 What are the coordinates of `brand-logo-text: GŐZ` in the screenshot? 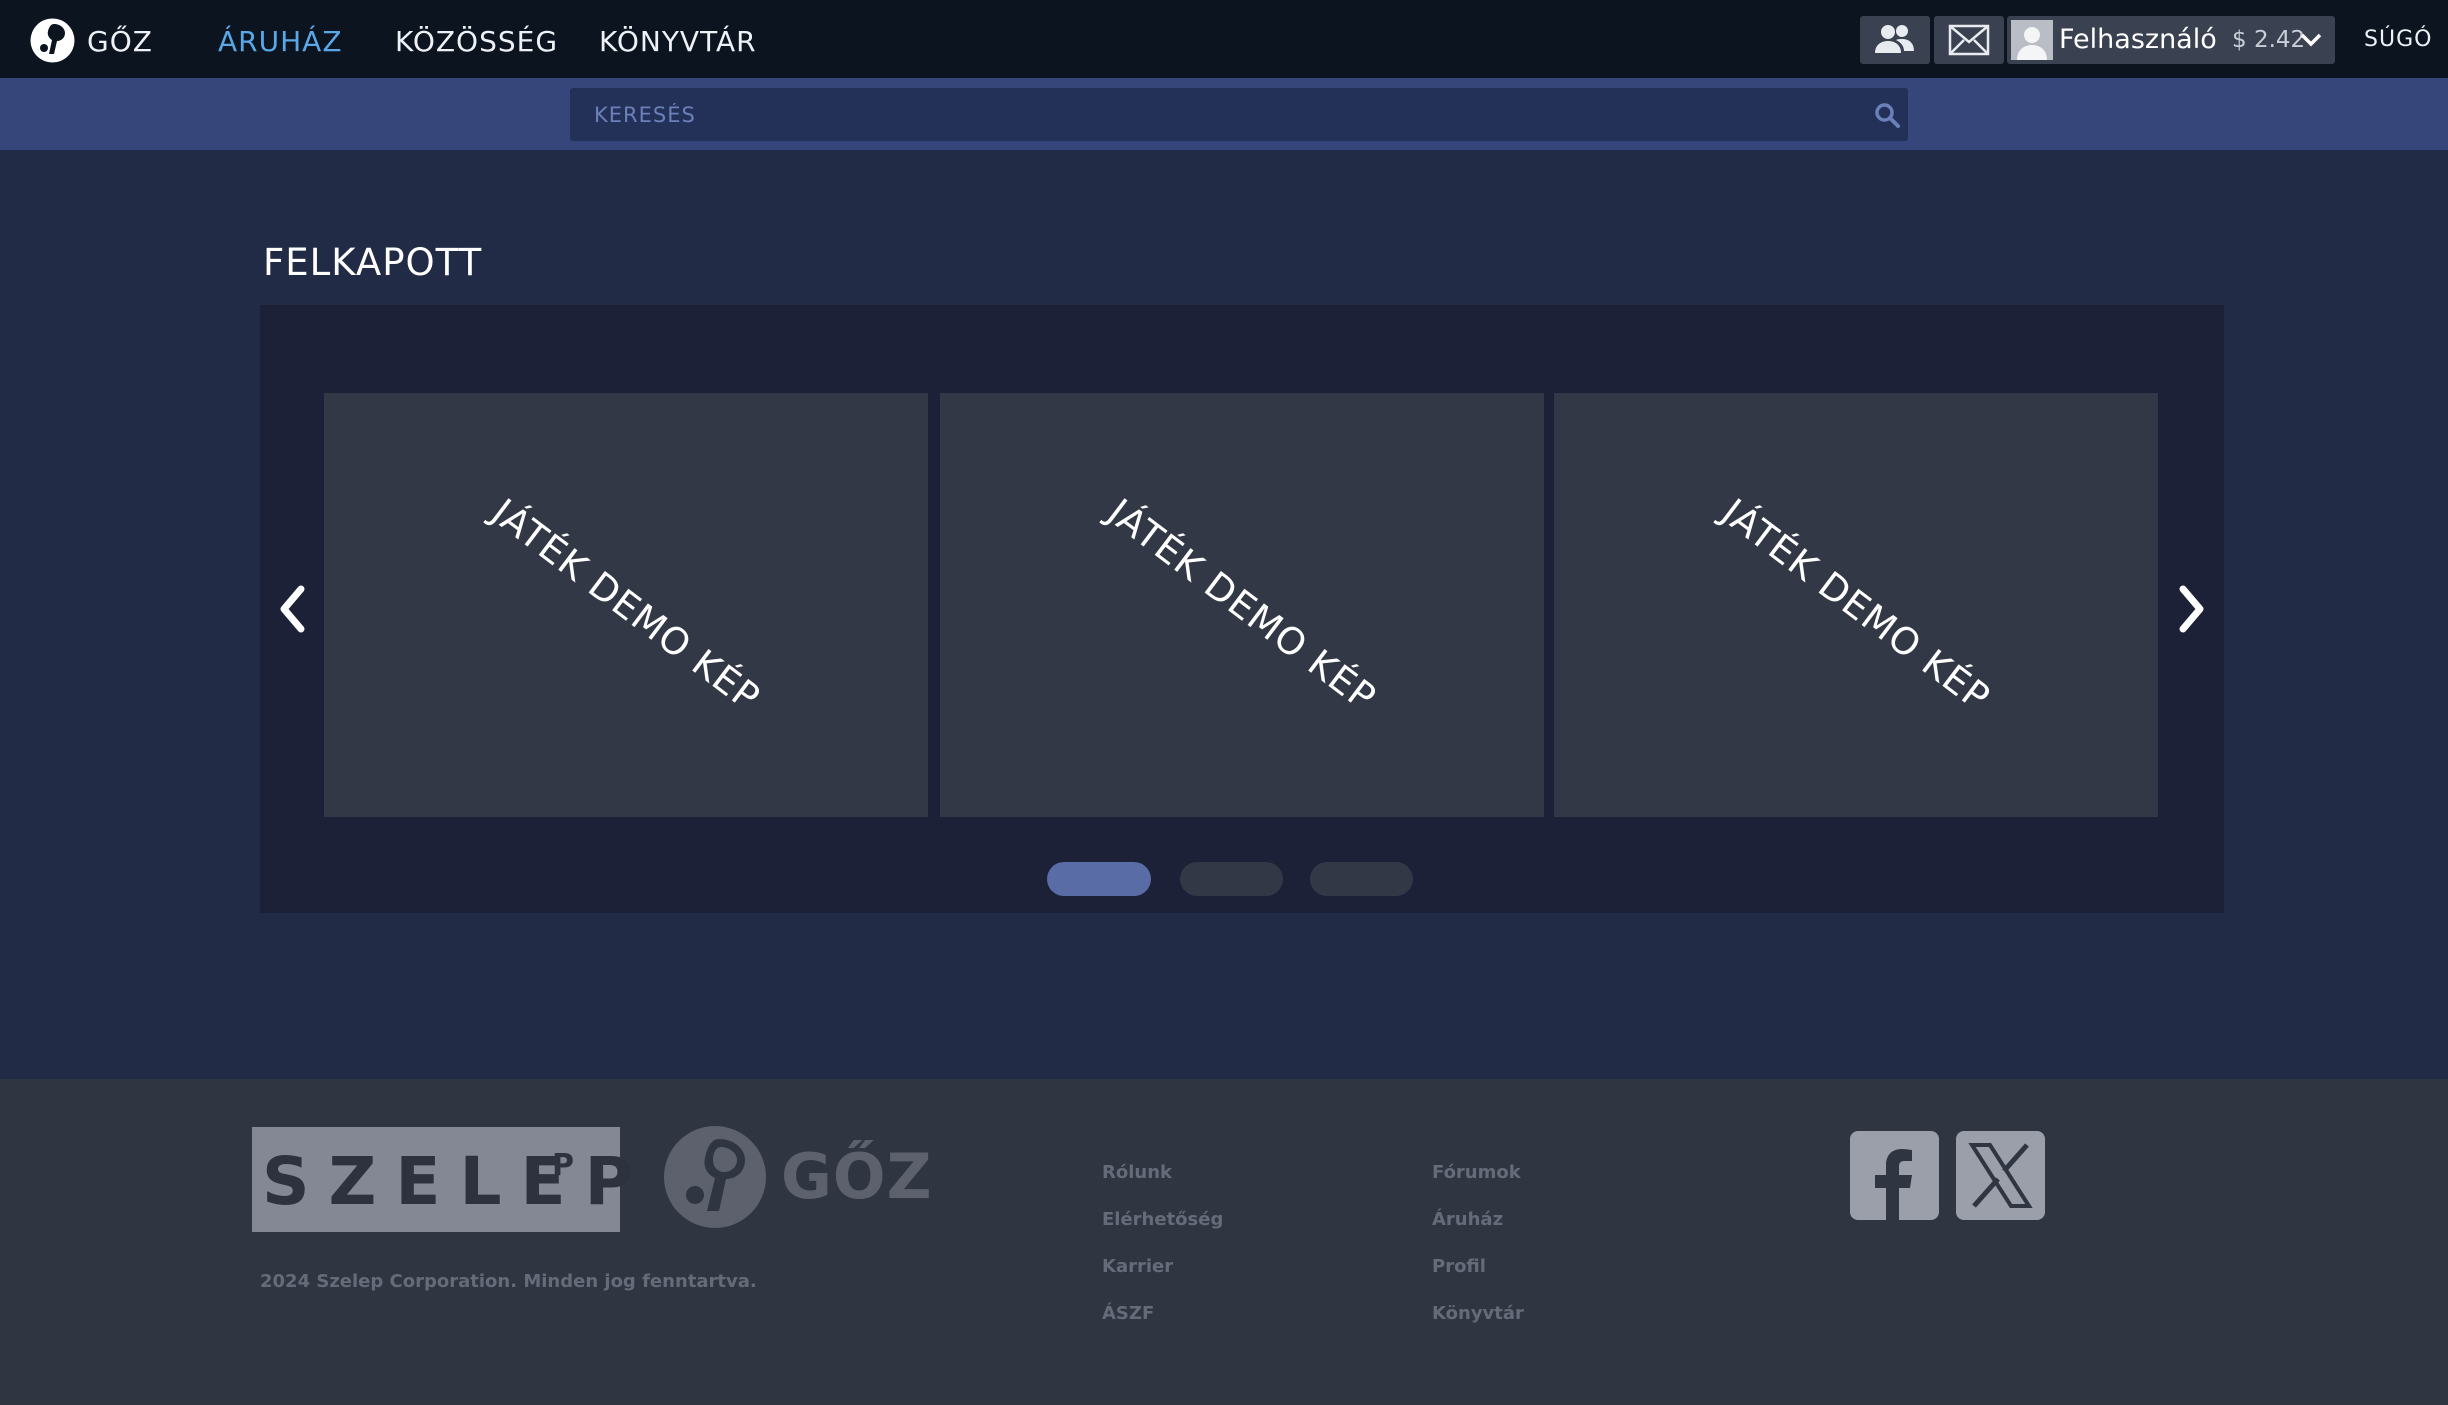 It's located at (857, 1176).